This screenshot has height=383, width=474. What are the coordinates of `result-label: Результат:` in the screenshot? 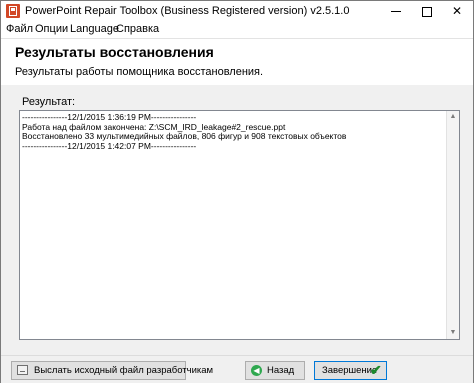 It's located at (49, 102).